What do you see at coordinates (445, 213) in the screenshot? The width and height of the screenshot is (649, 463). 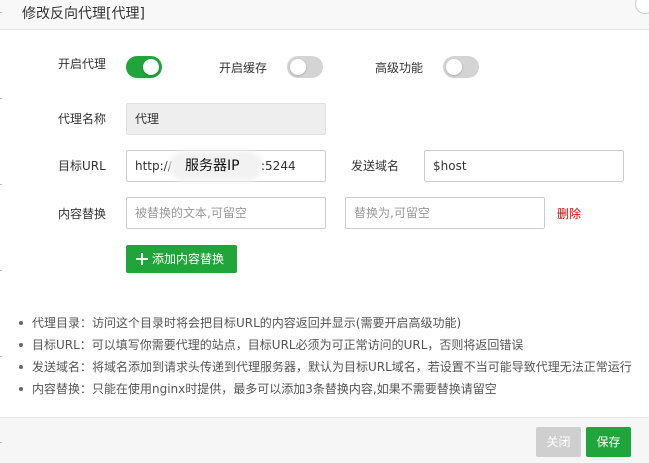 I see `replace-to-input: 替换为,可留空` at bounding box center [445, 213].